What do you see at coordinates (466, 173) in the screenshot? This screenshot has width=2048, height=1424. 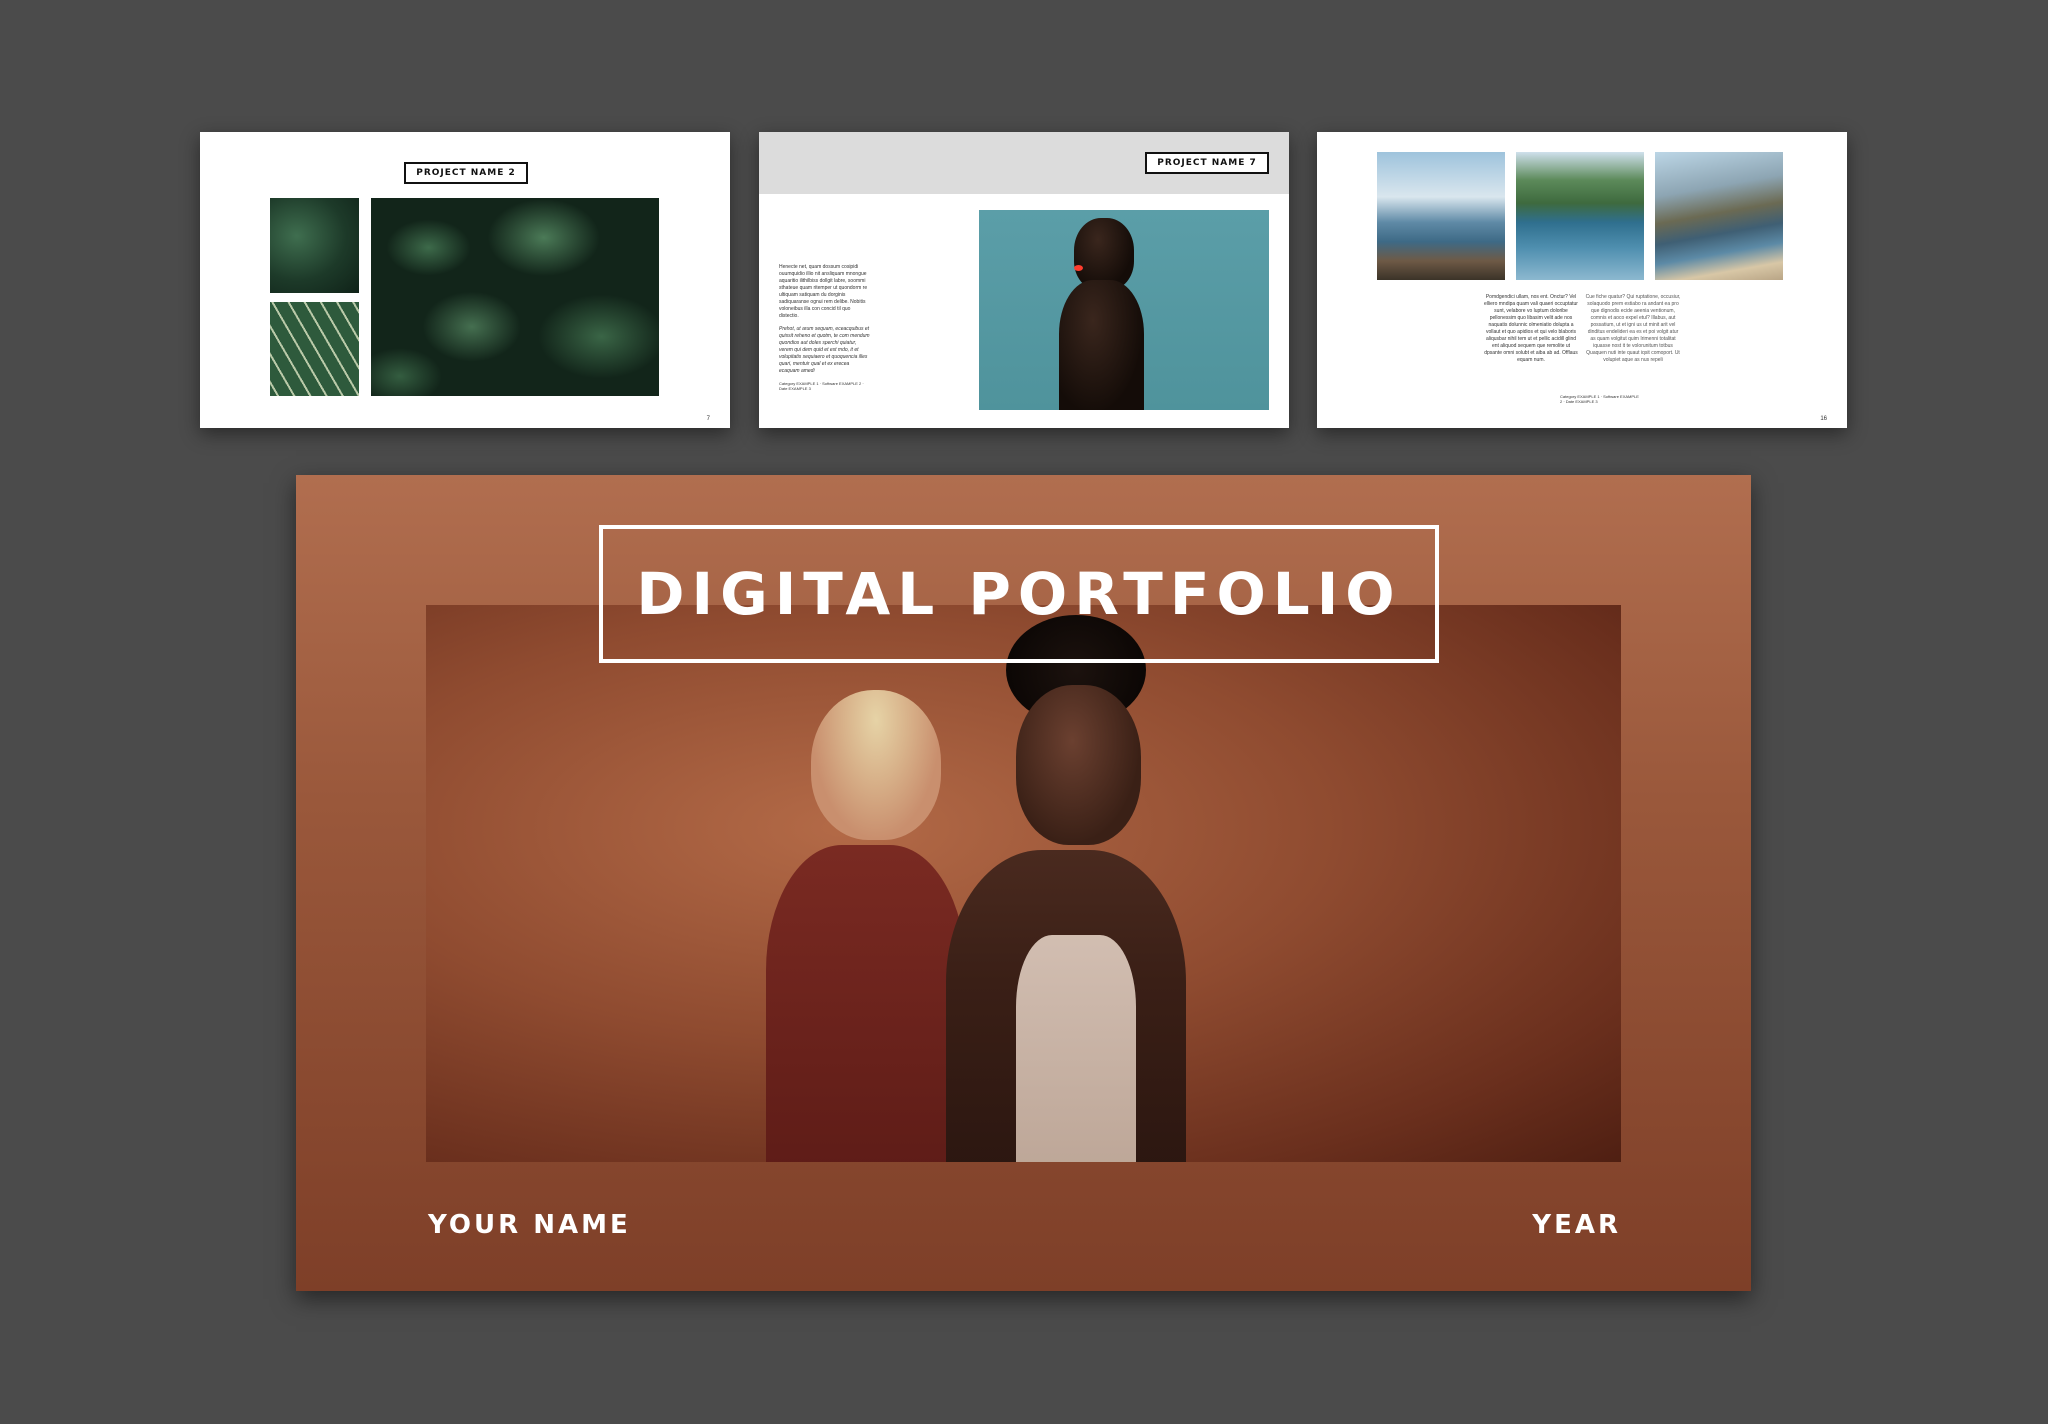 I see `project-label: PROJECT NAME 2` at bounding box center [466, 173].